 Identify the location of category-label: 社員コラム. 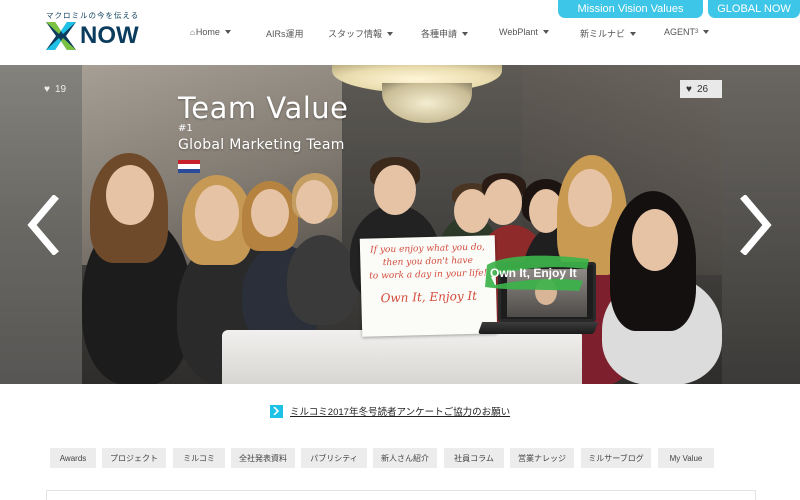
(474, 458).